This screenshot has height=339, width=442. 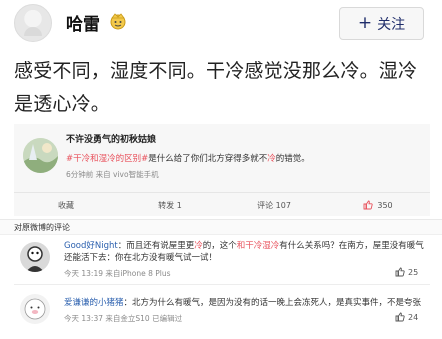 What do you see at coordinates (216, 87) in the screenshot?
I see `post-text: 感受不同，湿度不同。干冷感觉没那么冷。湿冷是透心冷。` at bounding box center [216, 87].